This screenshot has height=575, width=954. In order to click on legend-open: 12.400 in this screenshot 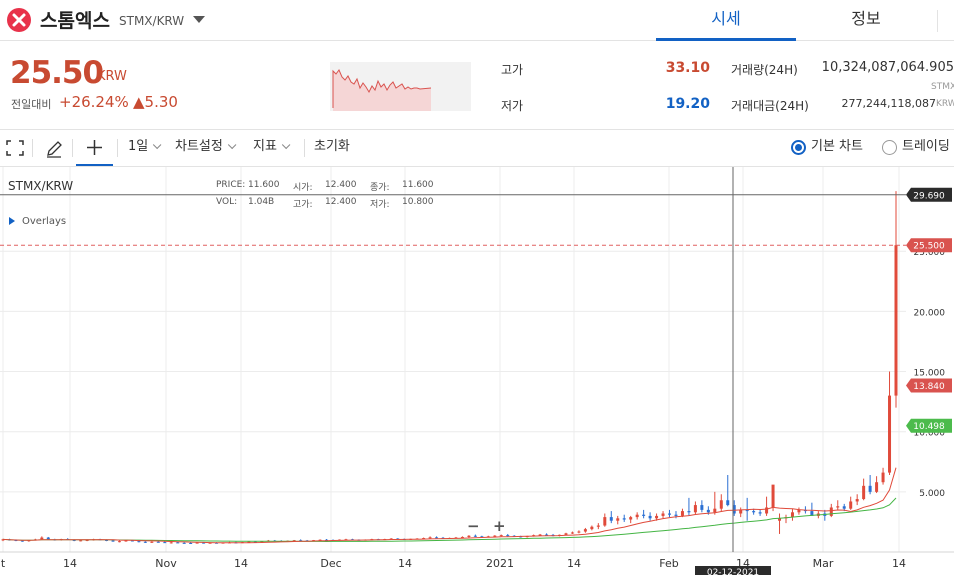, I will do `click(341, 185)`.